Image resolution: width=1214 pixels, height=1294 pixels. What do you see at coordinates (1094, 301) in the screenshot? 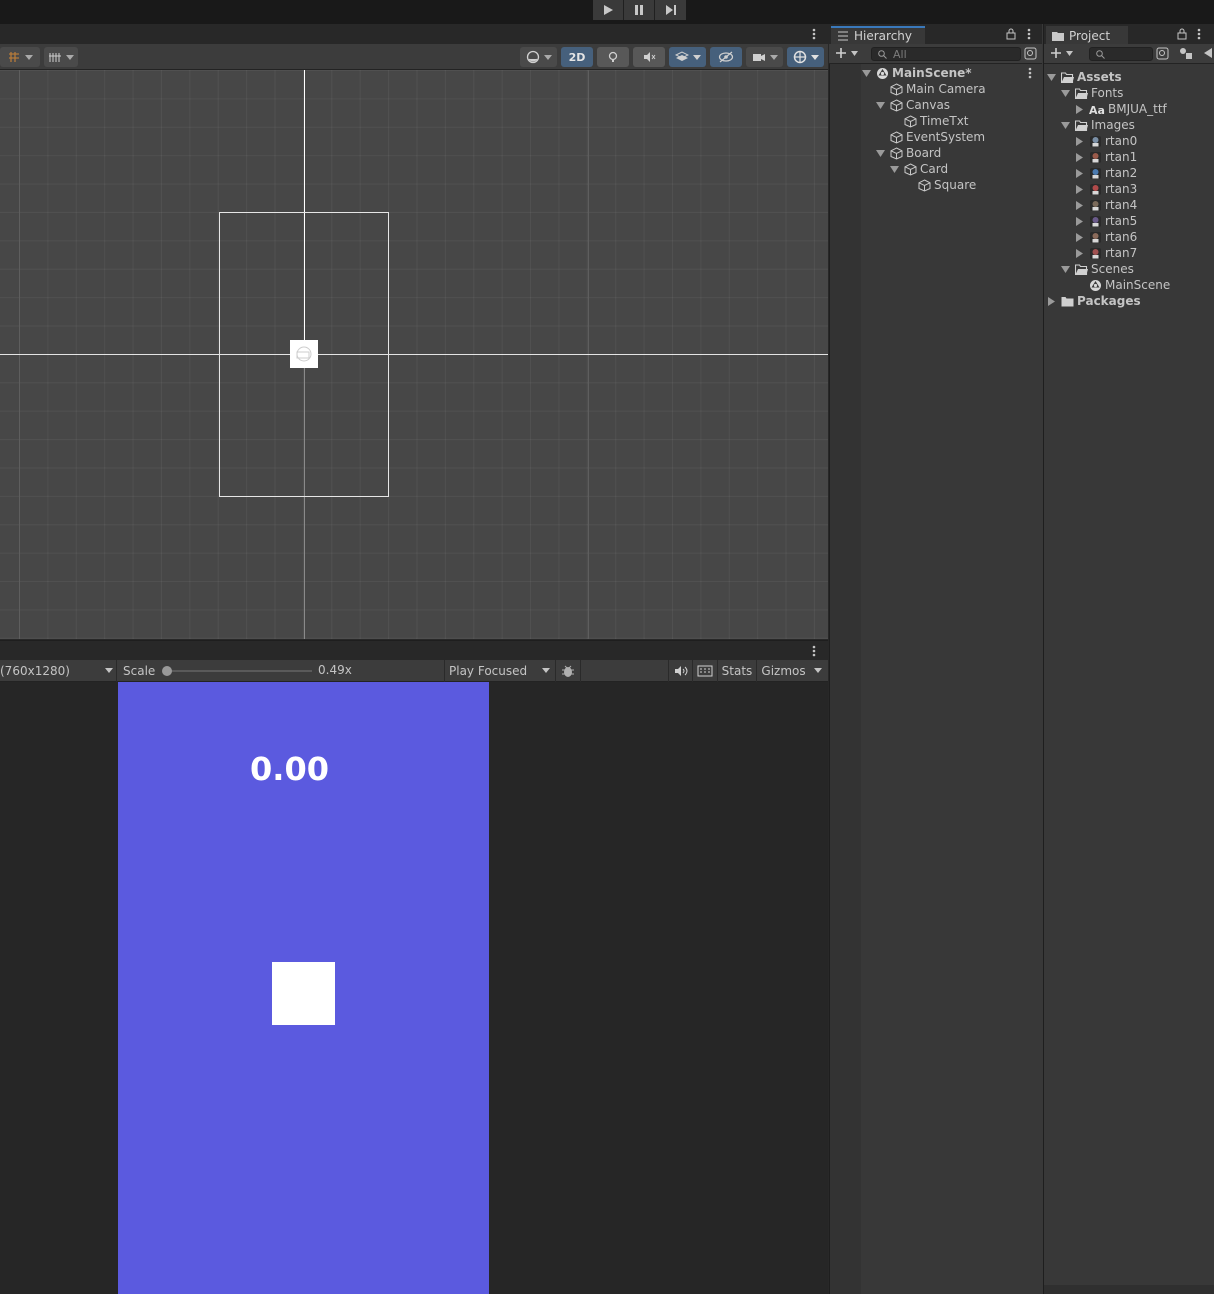
I see `project-item: Packages` at bounding box center [1094, 301].